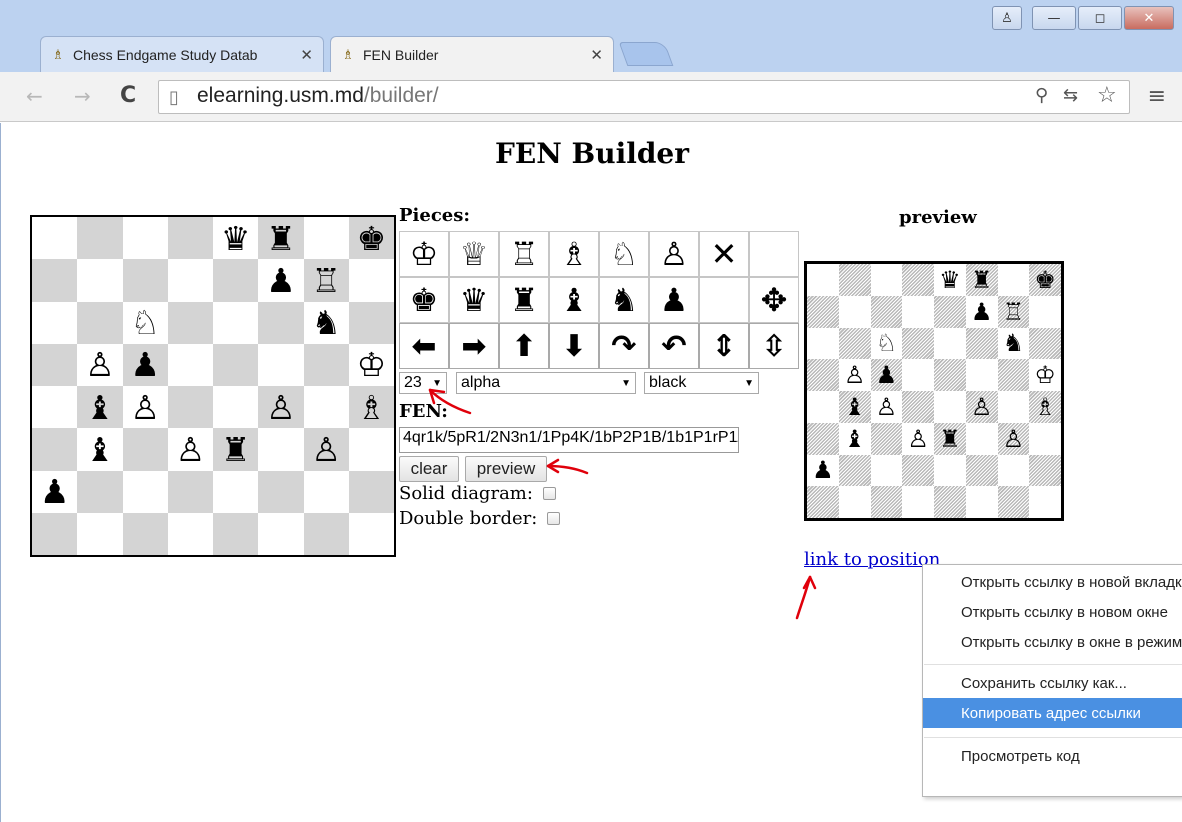  I want to click on bookmark-star-icon: ☆, so click(1107, 95).